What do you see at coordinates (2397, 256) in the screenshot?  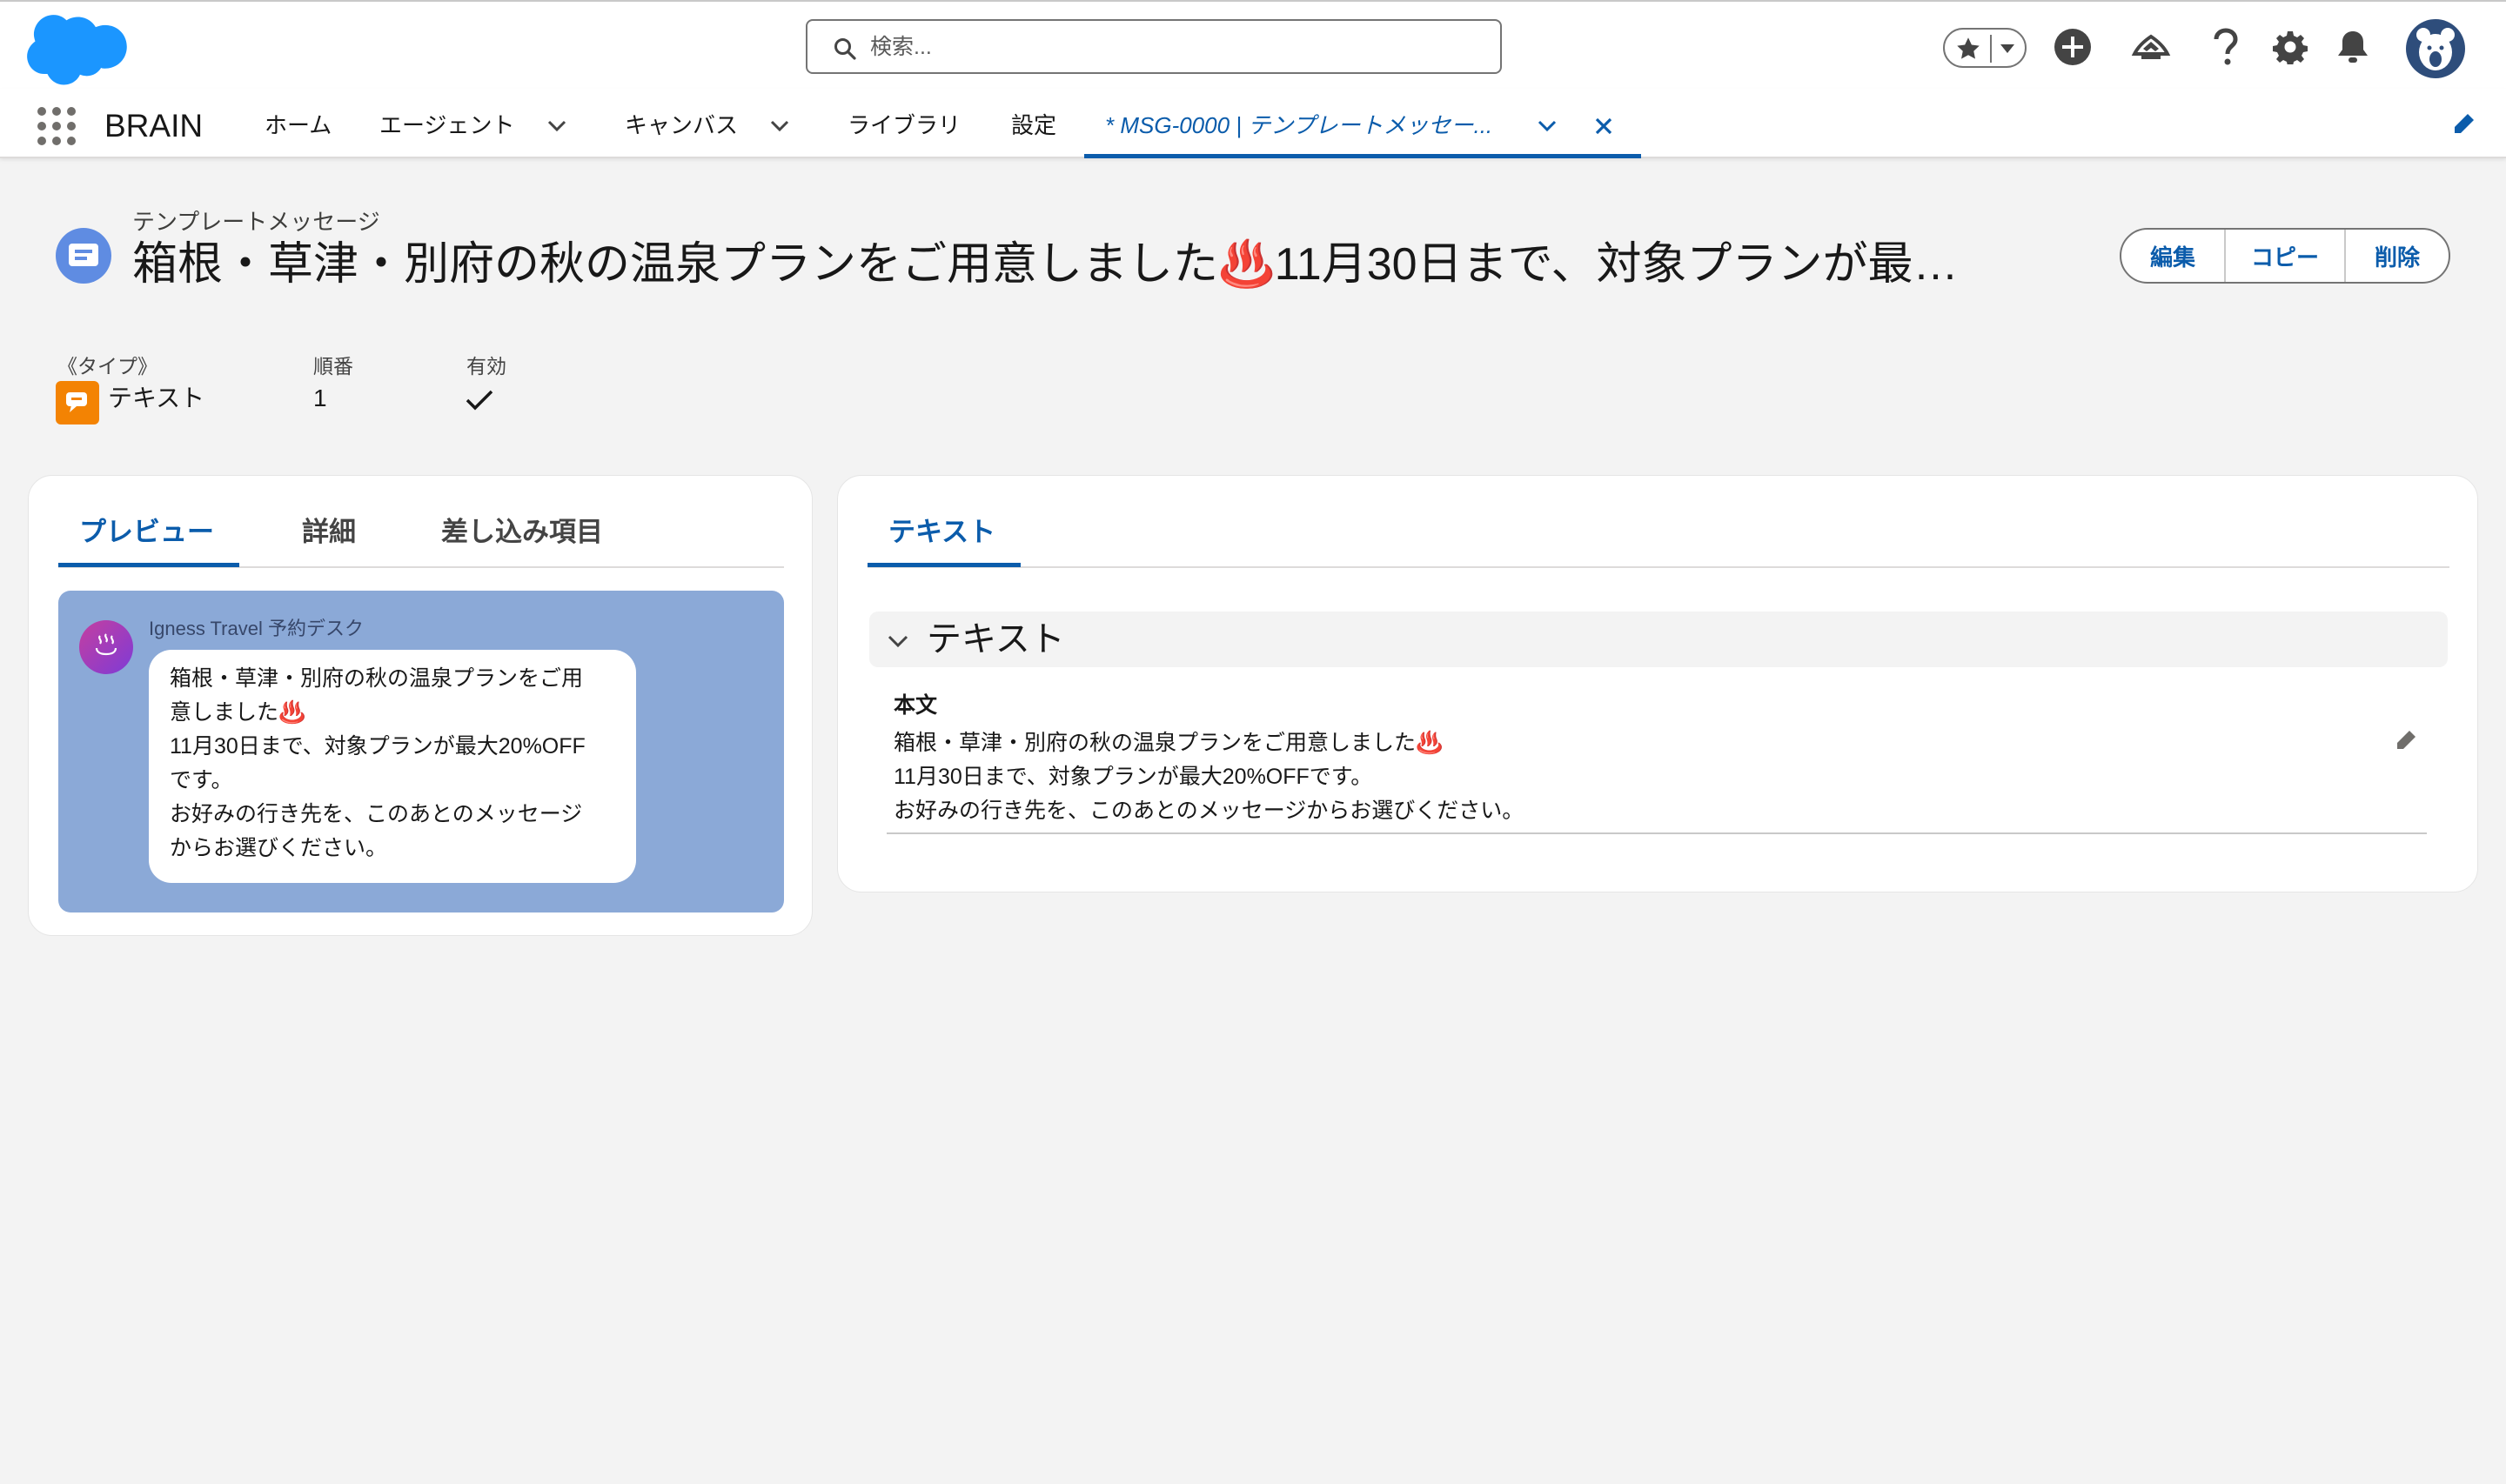 I see `delete-button: 削除` at bounding box center [2397, 256].